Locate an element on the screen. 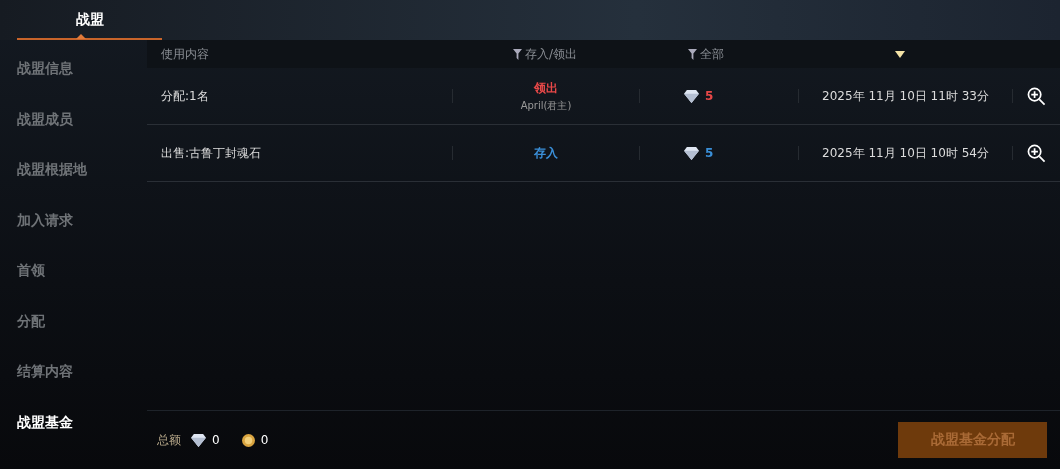 This screenshot has width=1060, height=469. diamond-total: 0 is located at coordinates (216, 440).